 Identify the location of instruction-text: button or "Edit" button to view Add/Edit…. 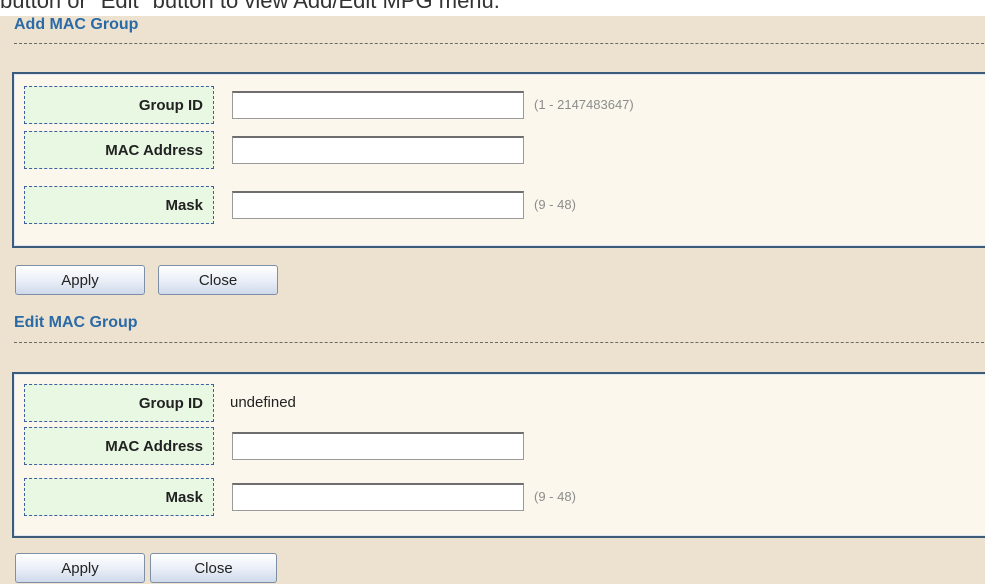
(250, 6).